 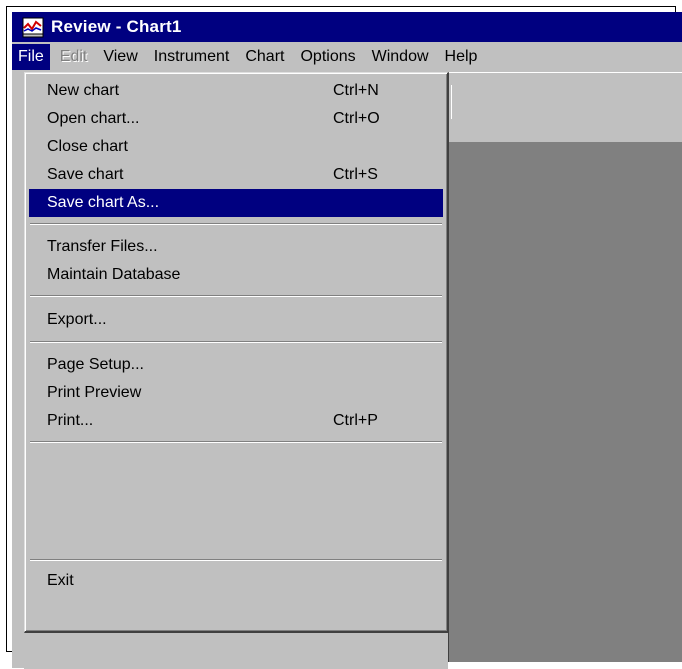 I want to click on menu-edit: Edit, so click(x=74, y=57).